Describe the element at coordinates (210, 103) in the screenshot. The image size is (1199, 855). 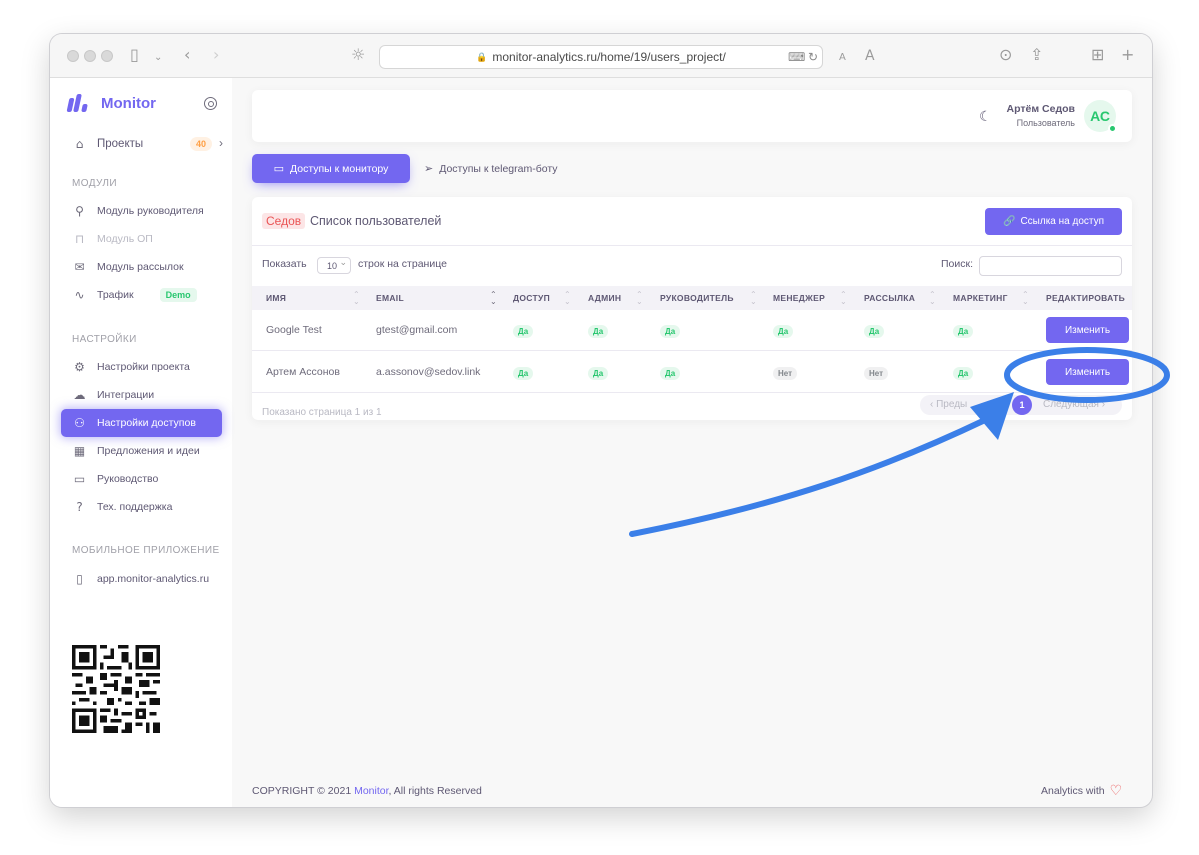
I see `sidebar-collapse-icon` at that location.